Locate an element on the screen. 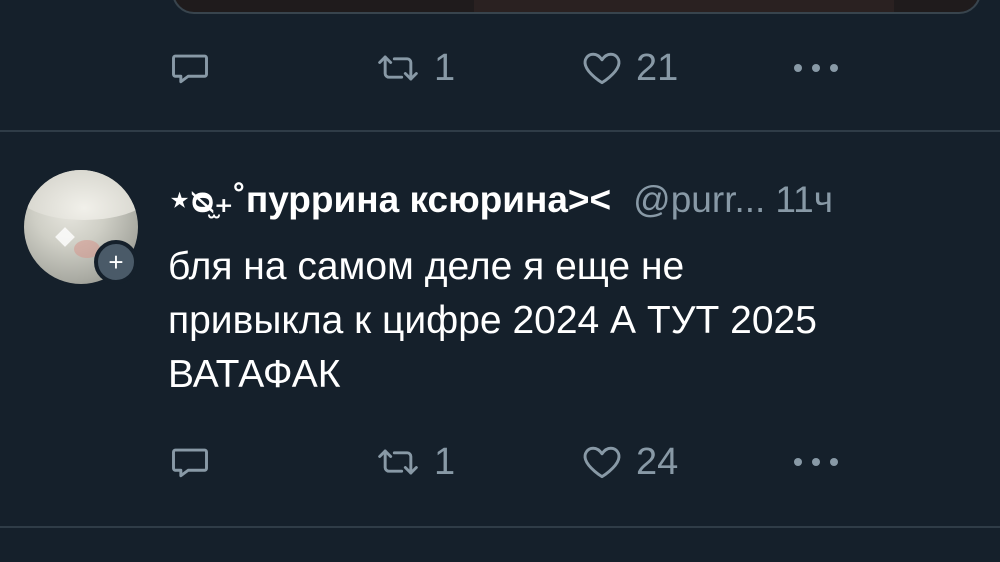 The width and height of the screenshot is (1000, 562). like-count: 24 is located at coordinates (657, 461).